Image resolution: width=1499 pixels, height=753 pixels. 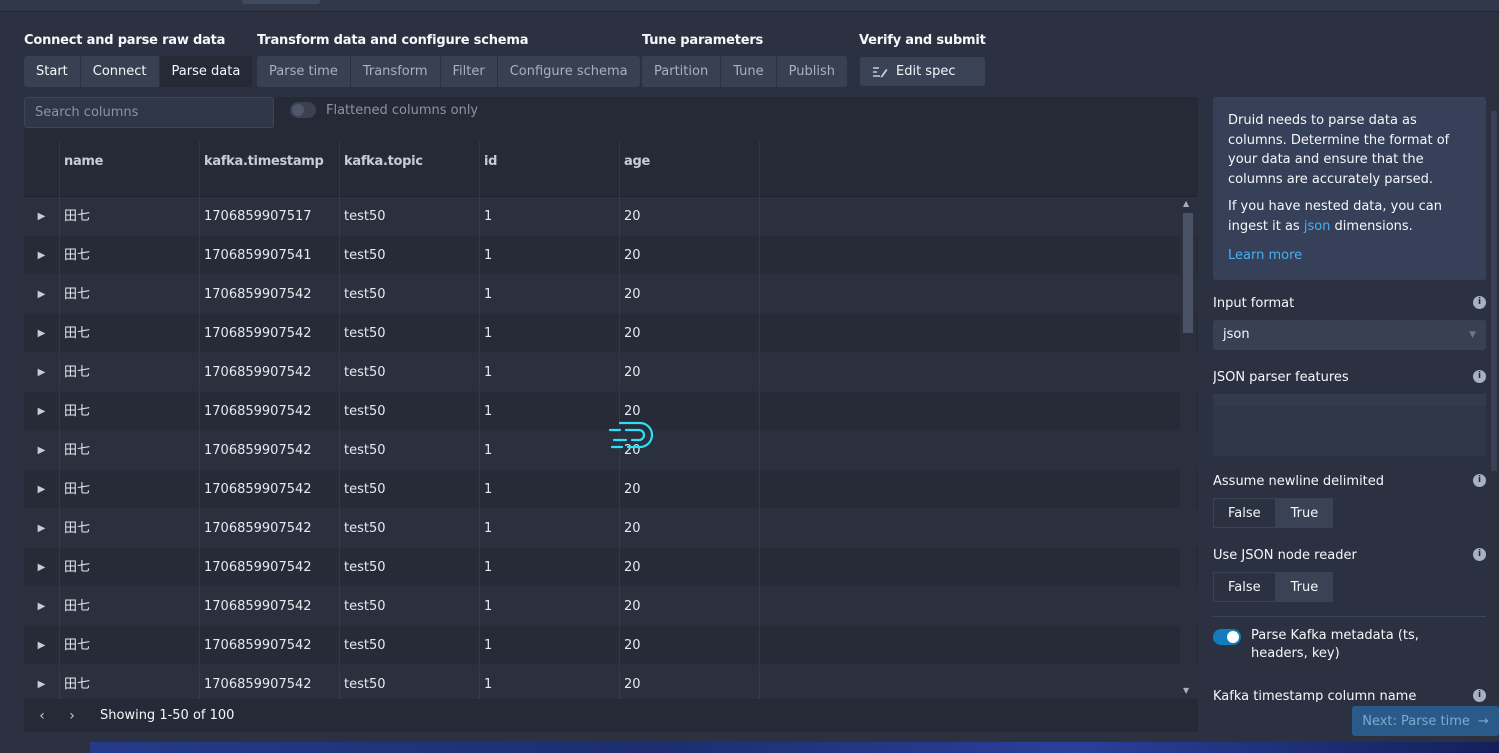 I want to click on node-reader-false-button: False, so click(x=1244, y=586).